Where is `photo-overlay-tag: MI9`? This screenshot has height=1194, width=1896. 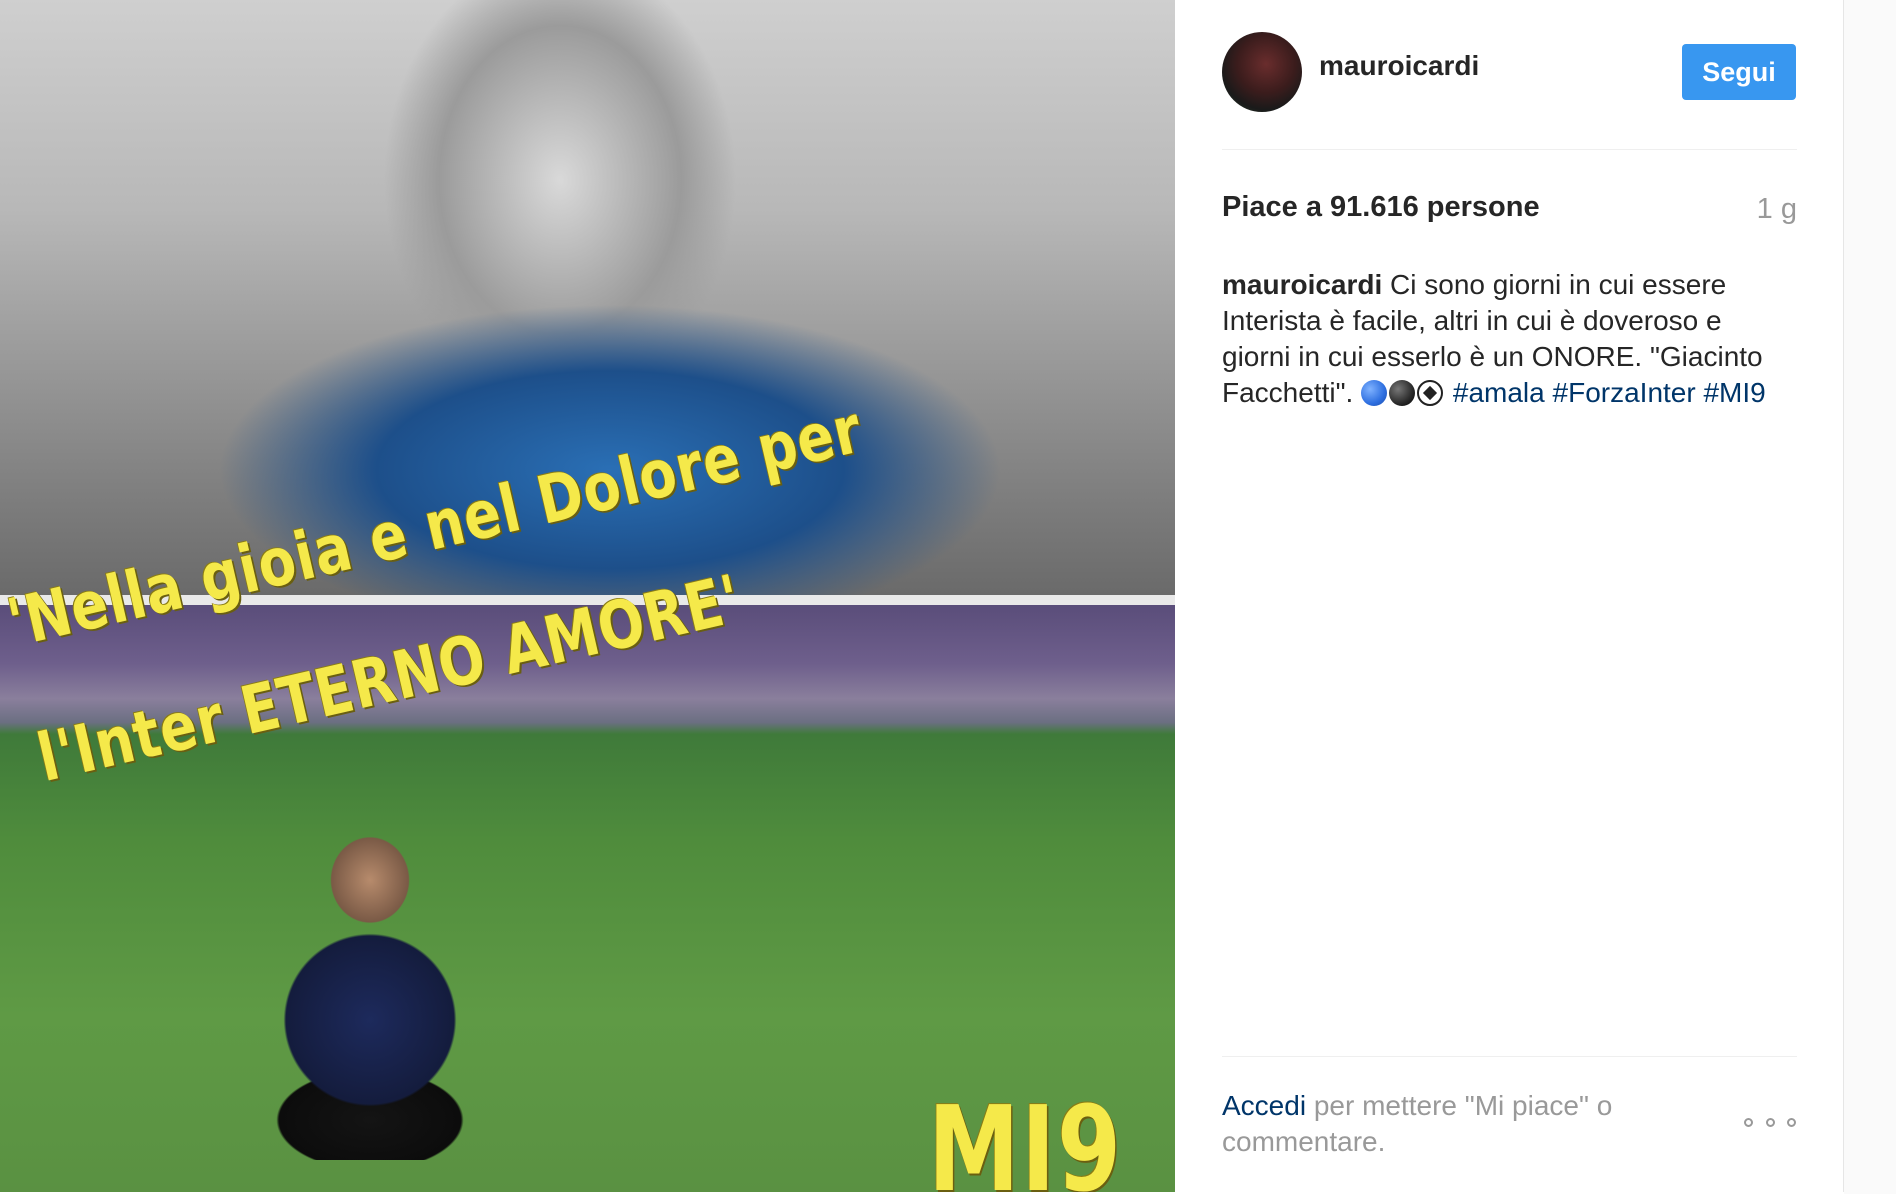
photo-overlay-tag: MI9 is located at coordinates (1025, 1136).